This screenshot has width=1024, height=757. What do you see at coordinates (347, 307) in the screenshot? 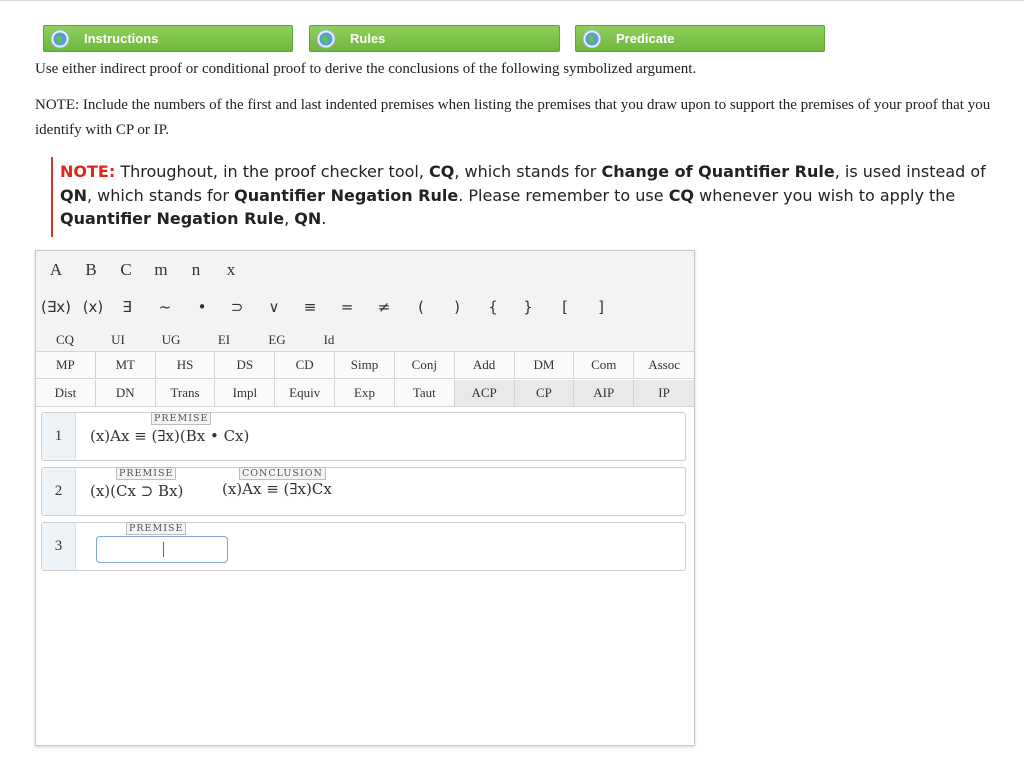
I see `key-equals: =` at bounding box center [347, 307].